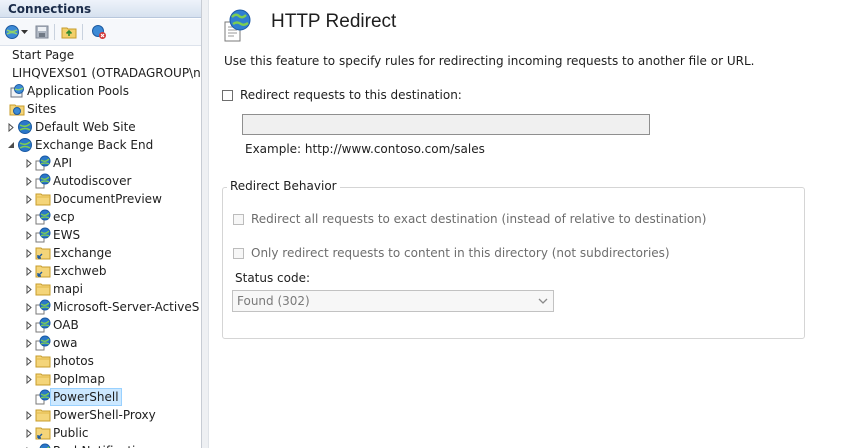 Image resolution: width=847 pixels, height=448 pixels. I want to click on tree-node-label: Exchange Back End, so click(94, 145).